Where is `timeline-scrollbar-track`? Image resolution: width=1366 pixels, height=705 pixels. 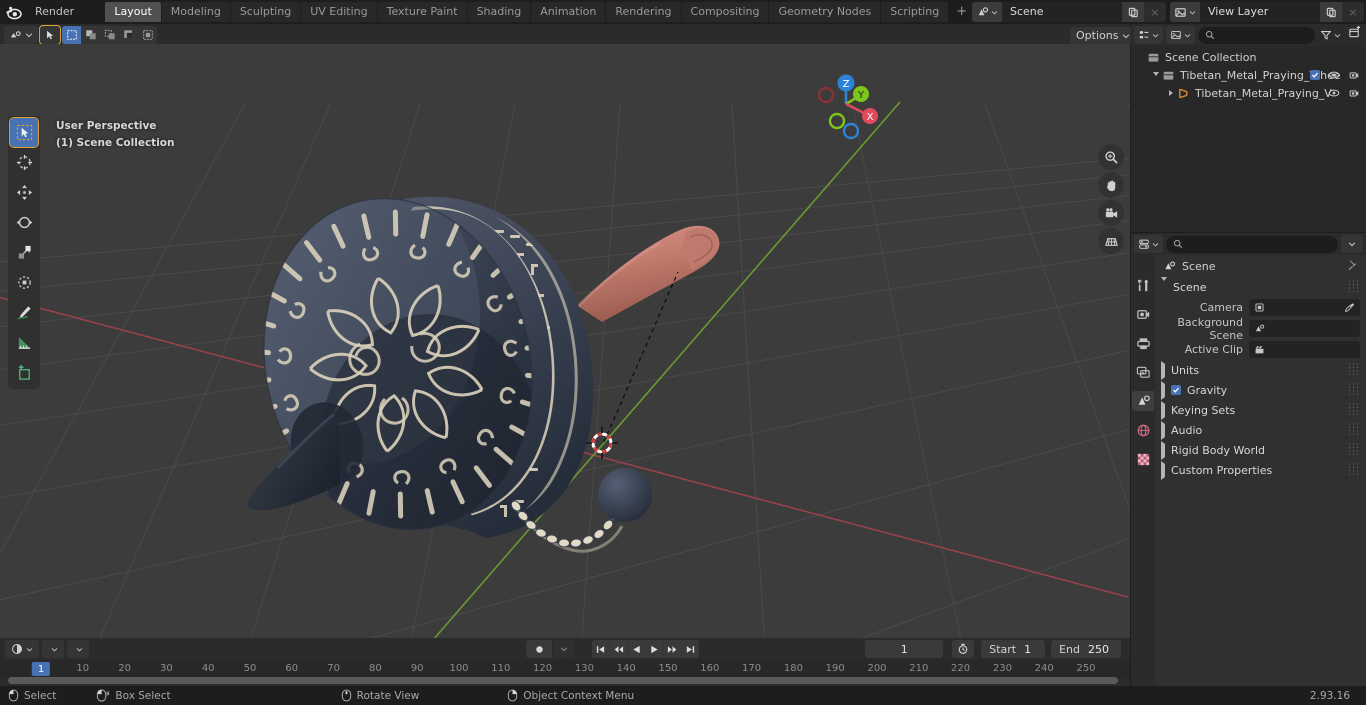 timeline-scrollbar-track is located at coordinates (565, 680).